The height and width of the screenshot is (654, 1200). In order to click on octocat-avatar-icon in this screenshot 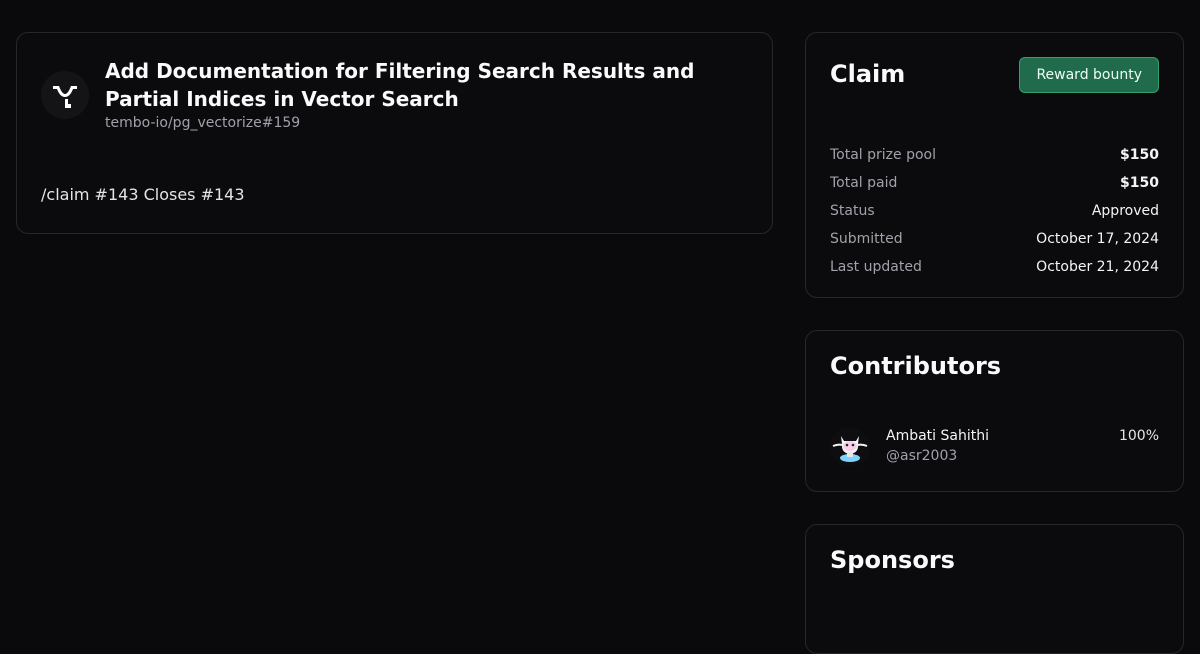, I will do `click(850, 449)`.